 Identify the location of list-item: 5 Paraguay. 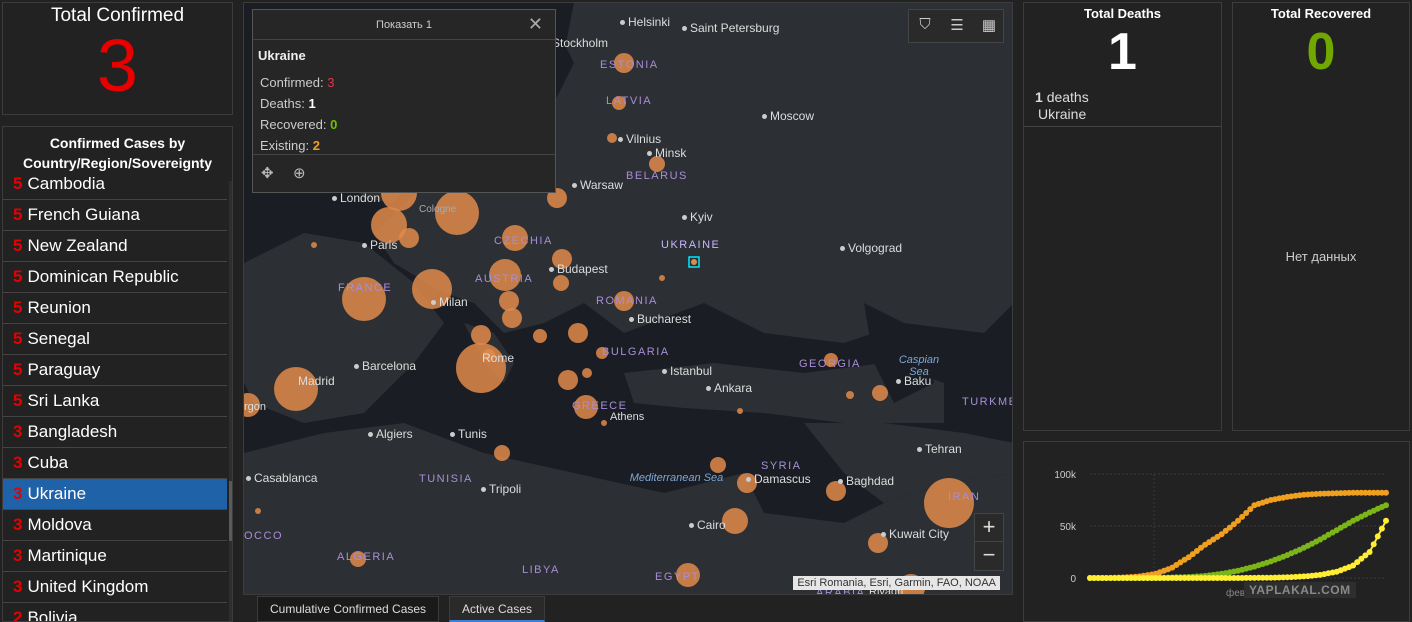
(115, 370).